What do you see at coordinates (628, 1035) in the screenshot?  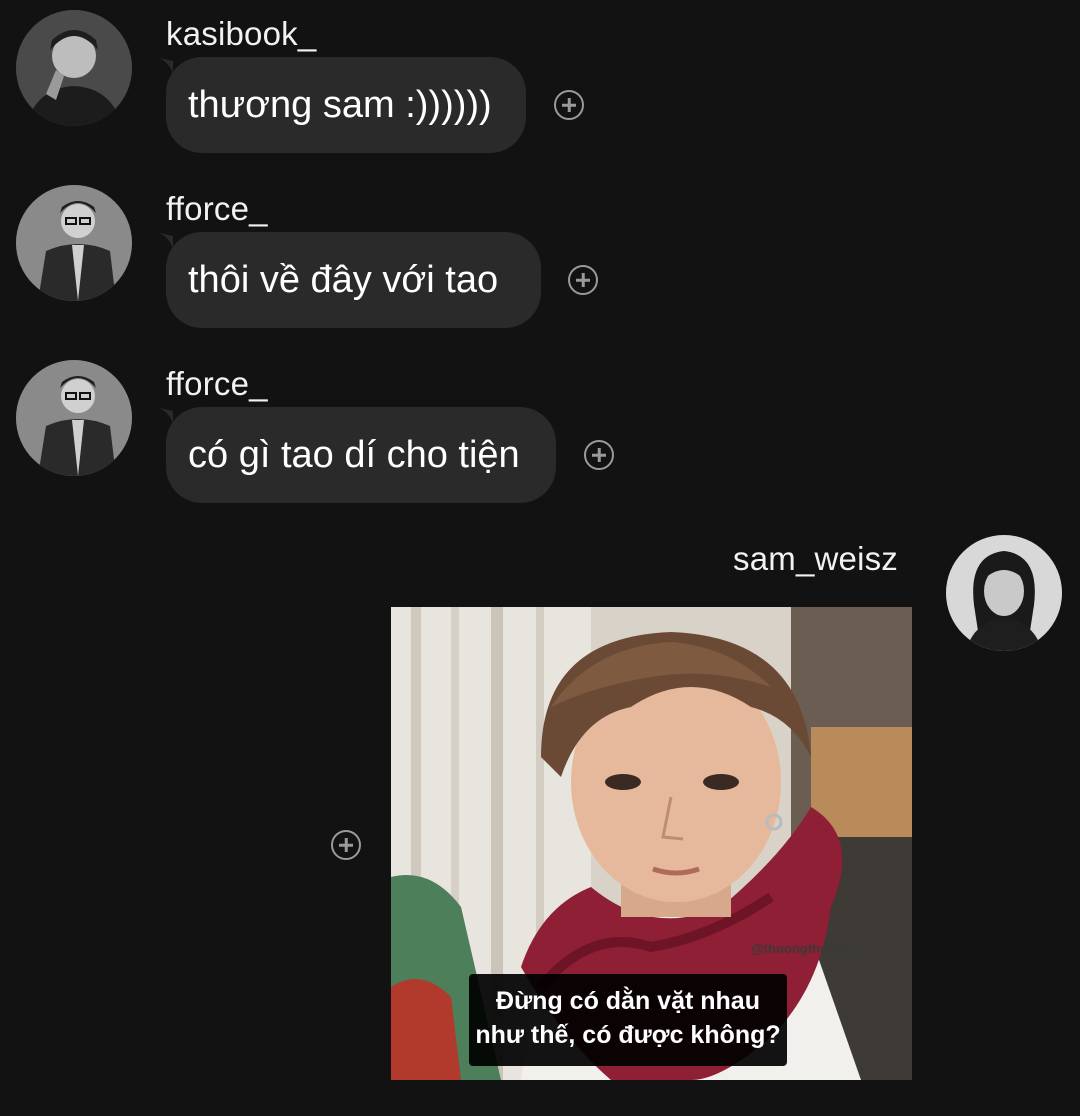 I see `caption-line: như thế, có được không?` at bounding box center [628, 1035].